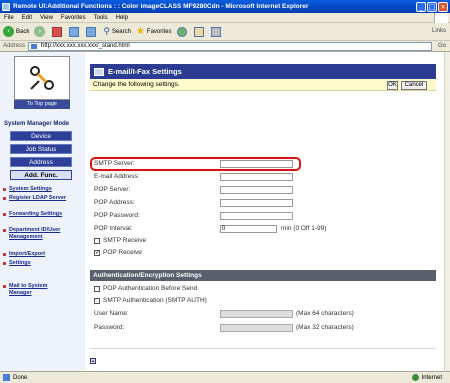 Image resolution: width=450 pixels, height=383 pixels. I want to click on address-label: Address, so click(14, 46).